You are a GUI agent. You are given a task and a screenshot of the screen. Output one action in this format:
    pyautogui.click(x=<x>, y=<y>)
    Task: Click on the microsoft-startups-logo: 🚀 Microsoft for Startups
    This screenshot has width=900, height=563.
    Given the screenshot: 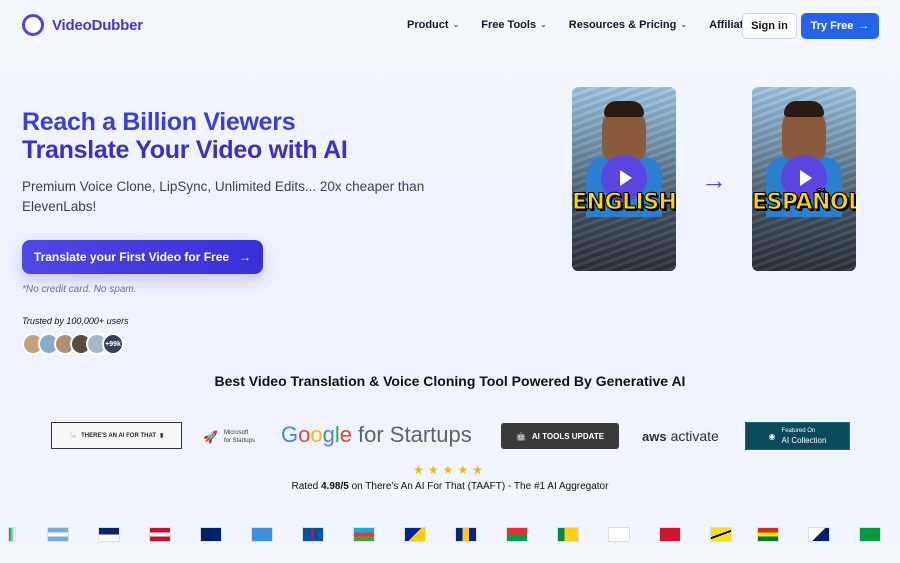 What is the action you would take?
    pyautogui.click(x=229, y=437)
    